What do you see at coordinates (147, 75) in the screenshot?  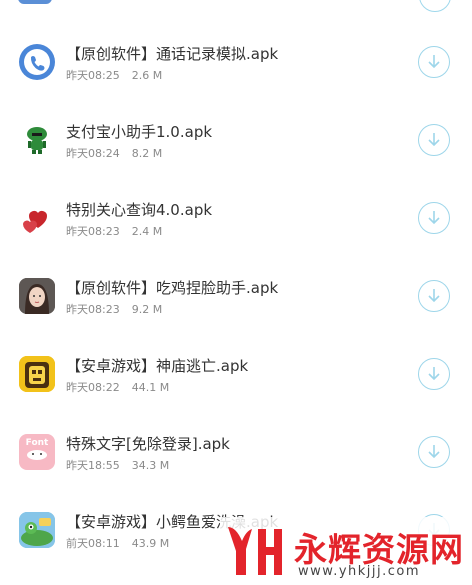 I see `file-size: 2.6 M` at bounding box center [147, 75].